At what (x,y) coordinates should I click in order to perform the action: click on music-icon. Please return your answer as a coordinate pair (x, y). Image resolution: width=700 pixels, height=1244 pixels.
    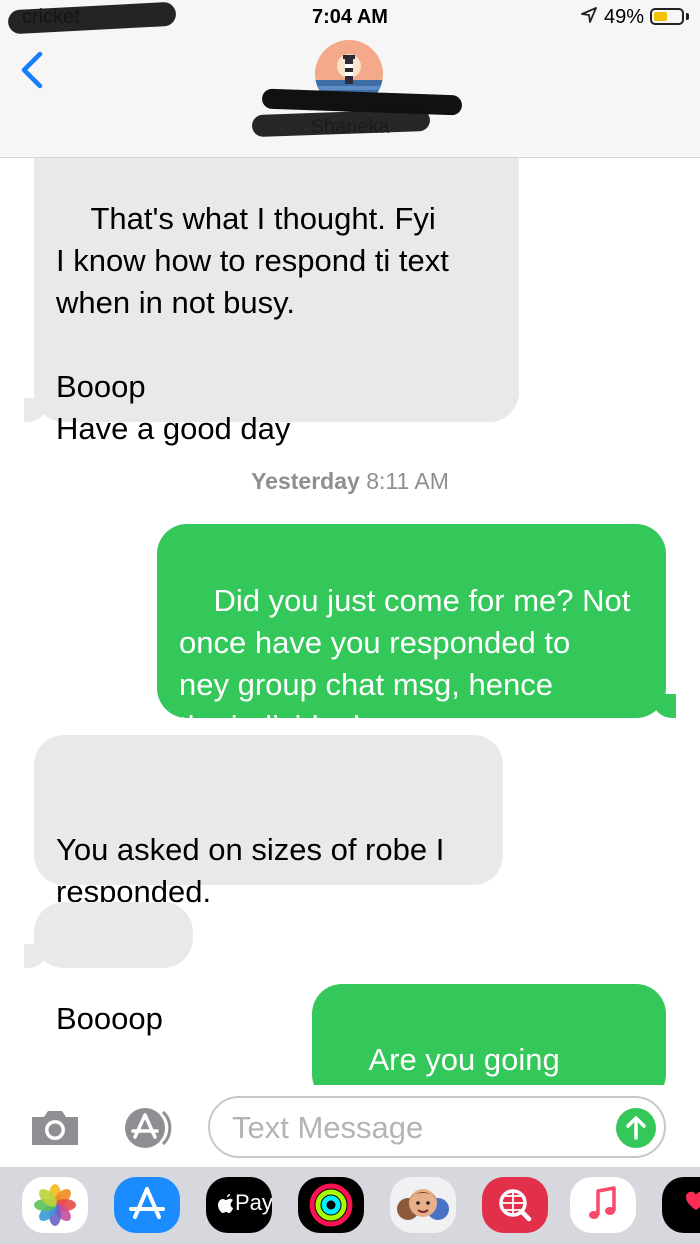
    Looking at the image, I should click on (603, 1205).